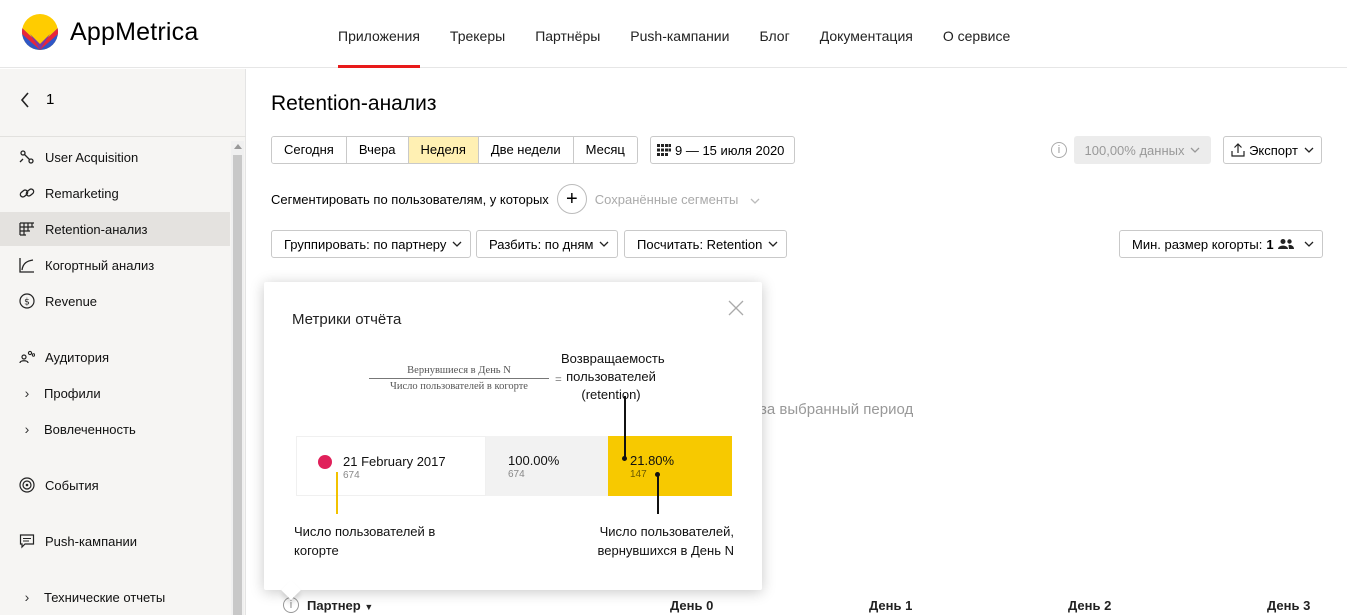 The height and width of the screenshot is (615, 1347). Describe the element at coordinates (96, 229) in the screenshot. I see `sidebar-item-label: Retention-анализ` at that location.